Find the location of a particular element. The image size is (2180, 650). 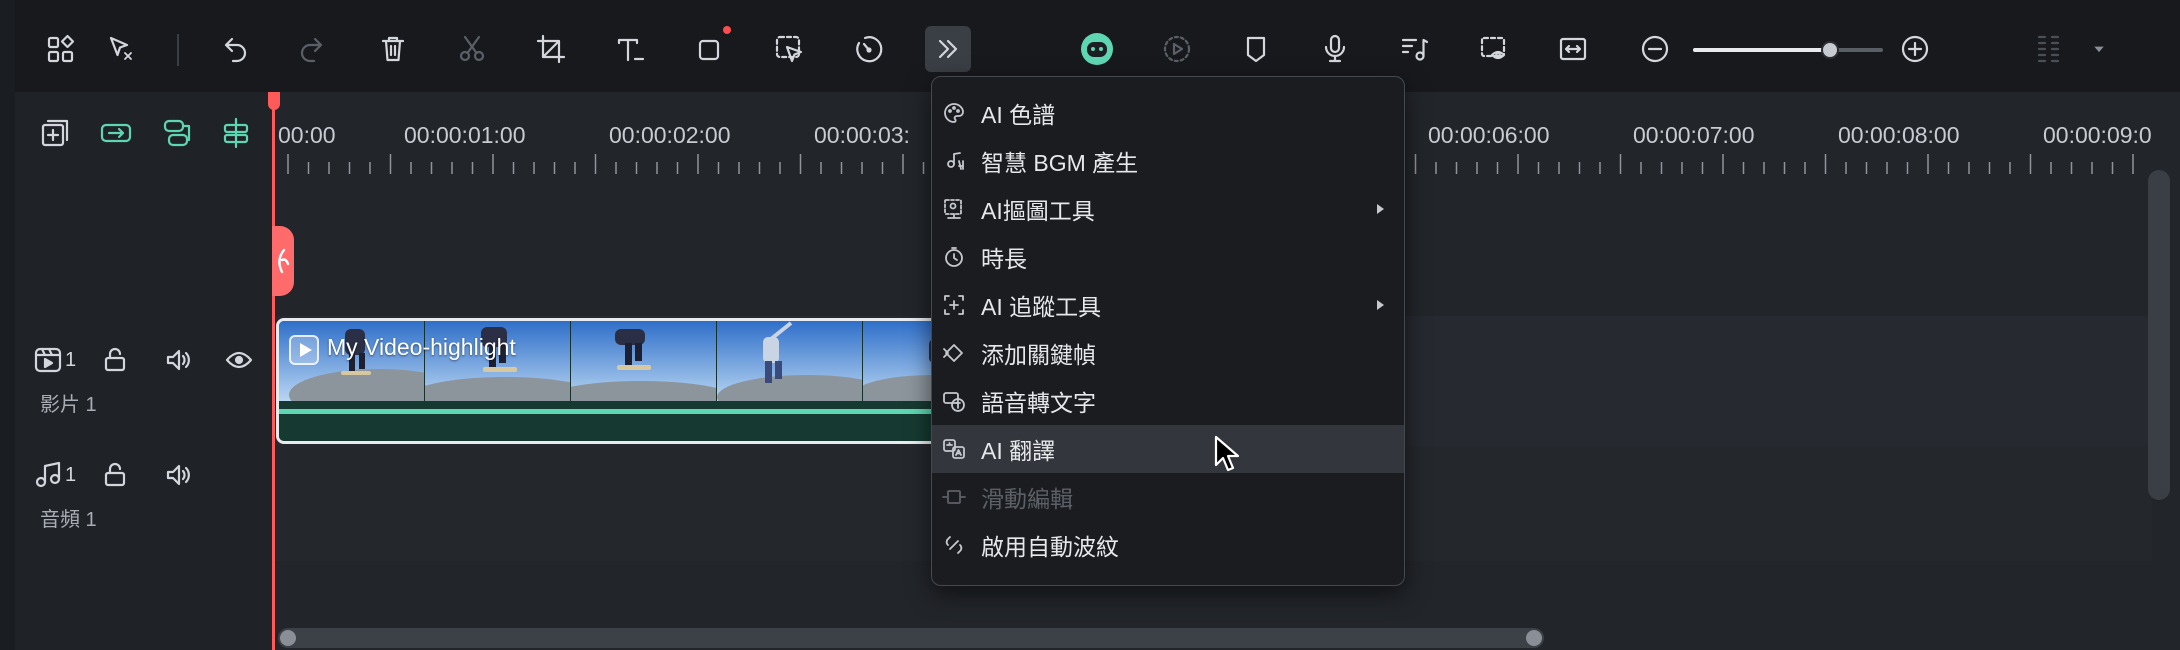

scrollbar-end-handle is located at coordinates (1534, 638).